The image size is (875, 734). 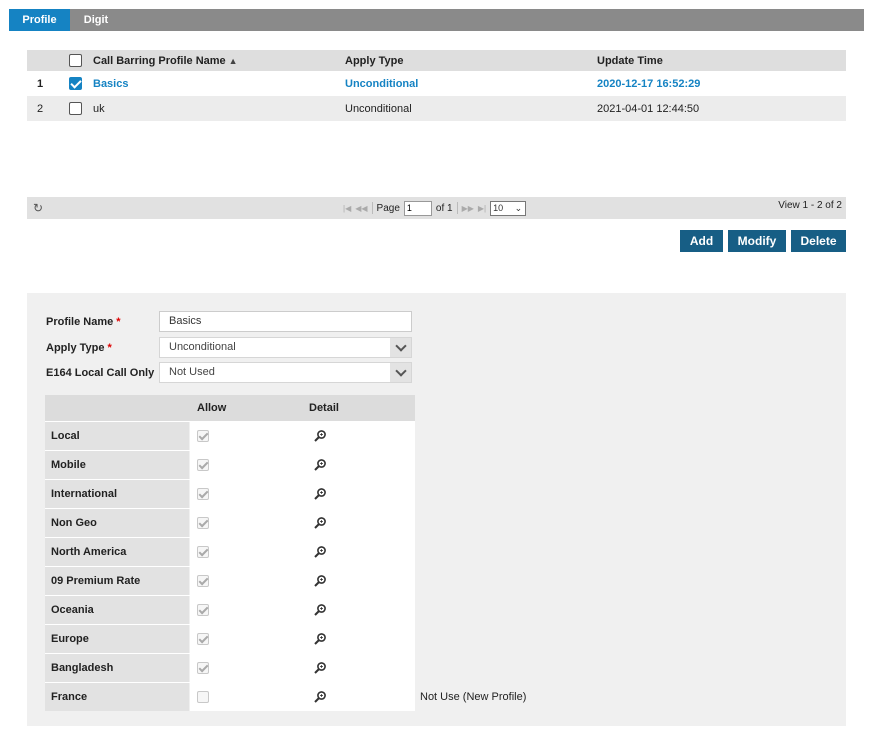 I want to click on apply-type-select: Unconditional, so click(x=285, y=347).